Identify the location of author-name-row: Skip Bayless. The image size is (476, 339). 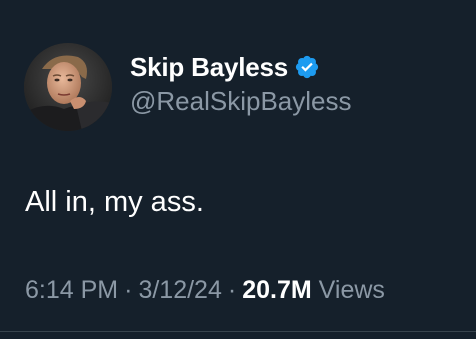
(225, 67).